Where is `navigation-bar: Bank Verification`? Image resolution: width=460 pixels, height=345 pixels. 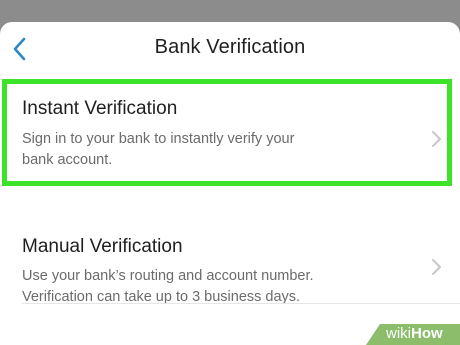 navigation-bar: Bank Verification is located at coordinates (230, 47).